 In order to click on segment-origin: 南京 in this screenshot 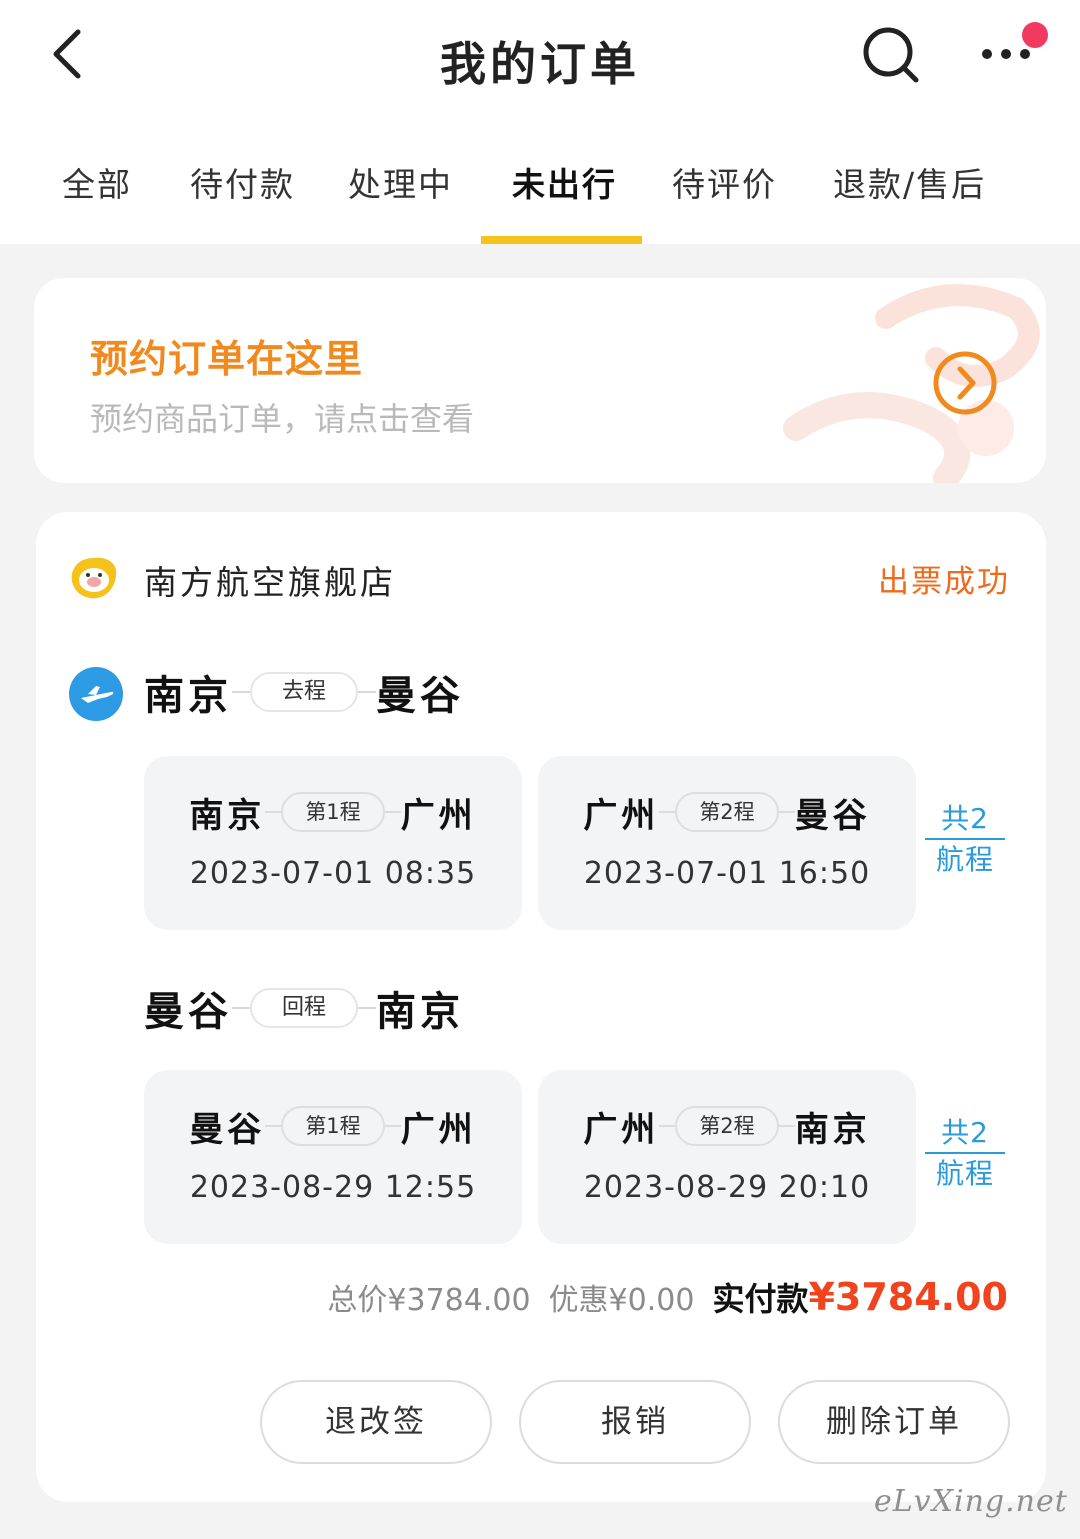, I will do `click(227, 815)`.